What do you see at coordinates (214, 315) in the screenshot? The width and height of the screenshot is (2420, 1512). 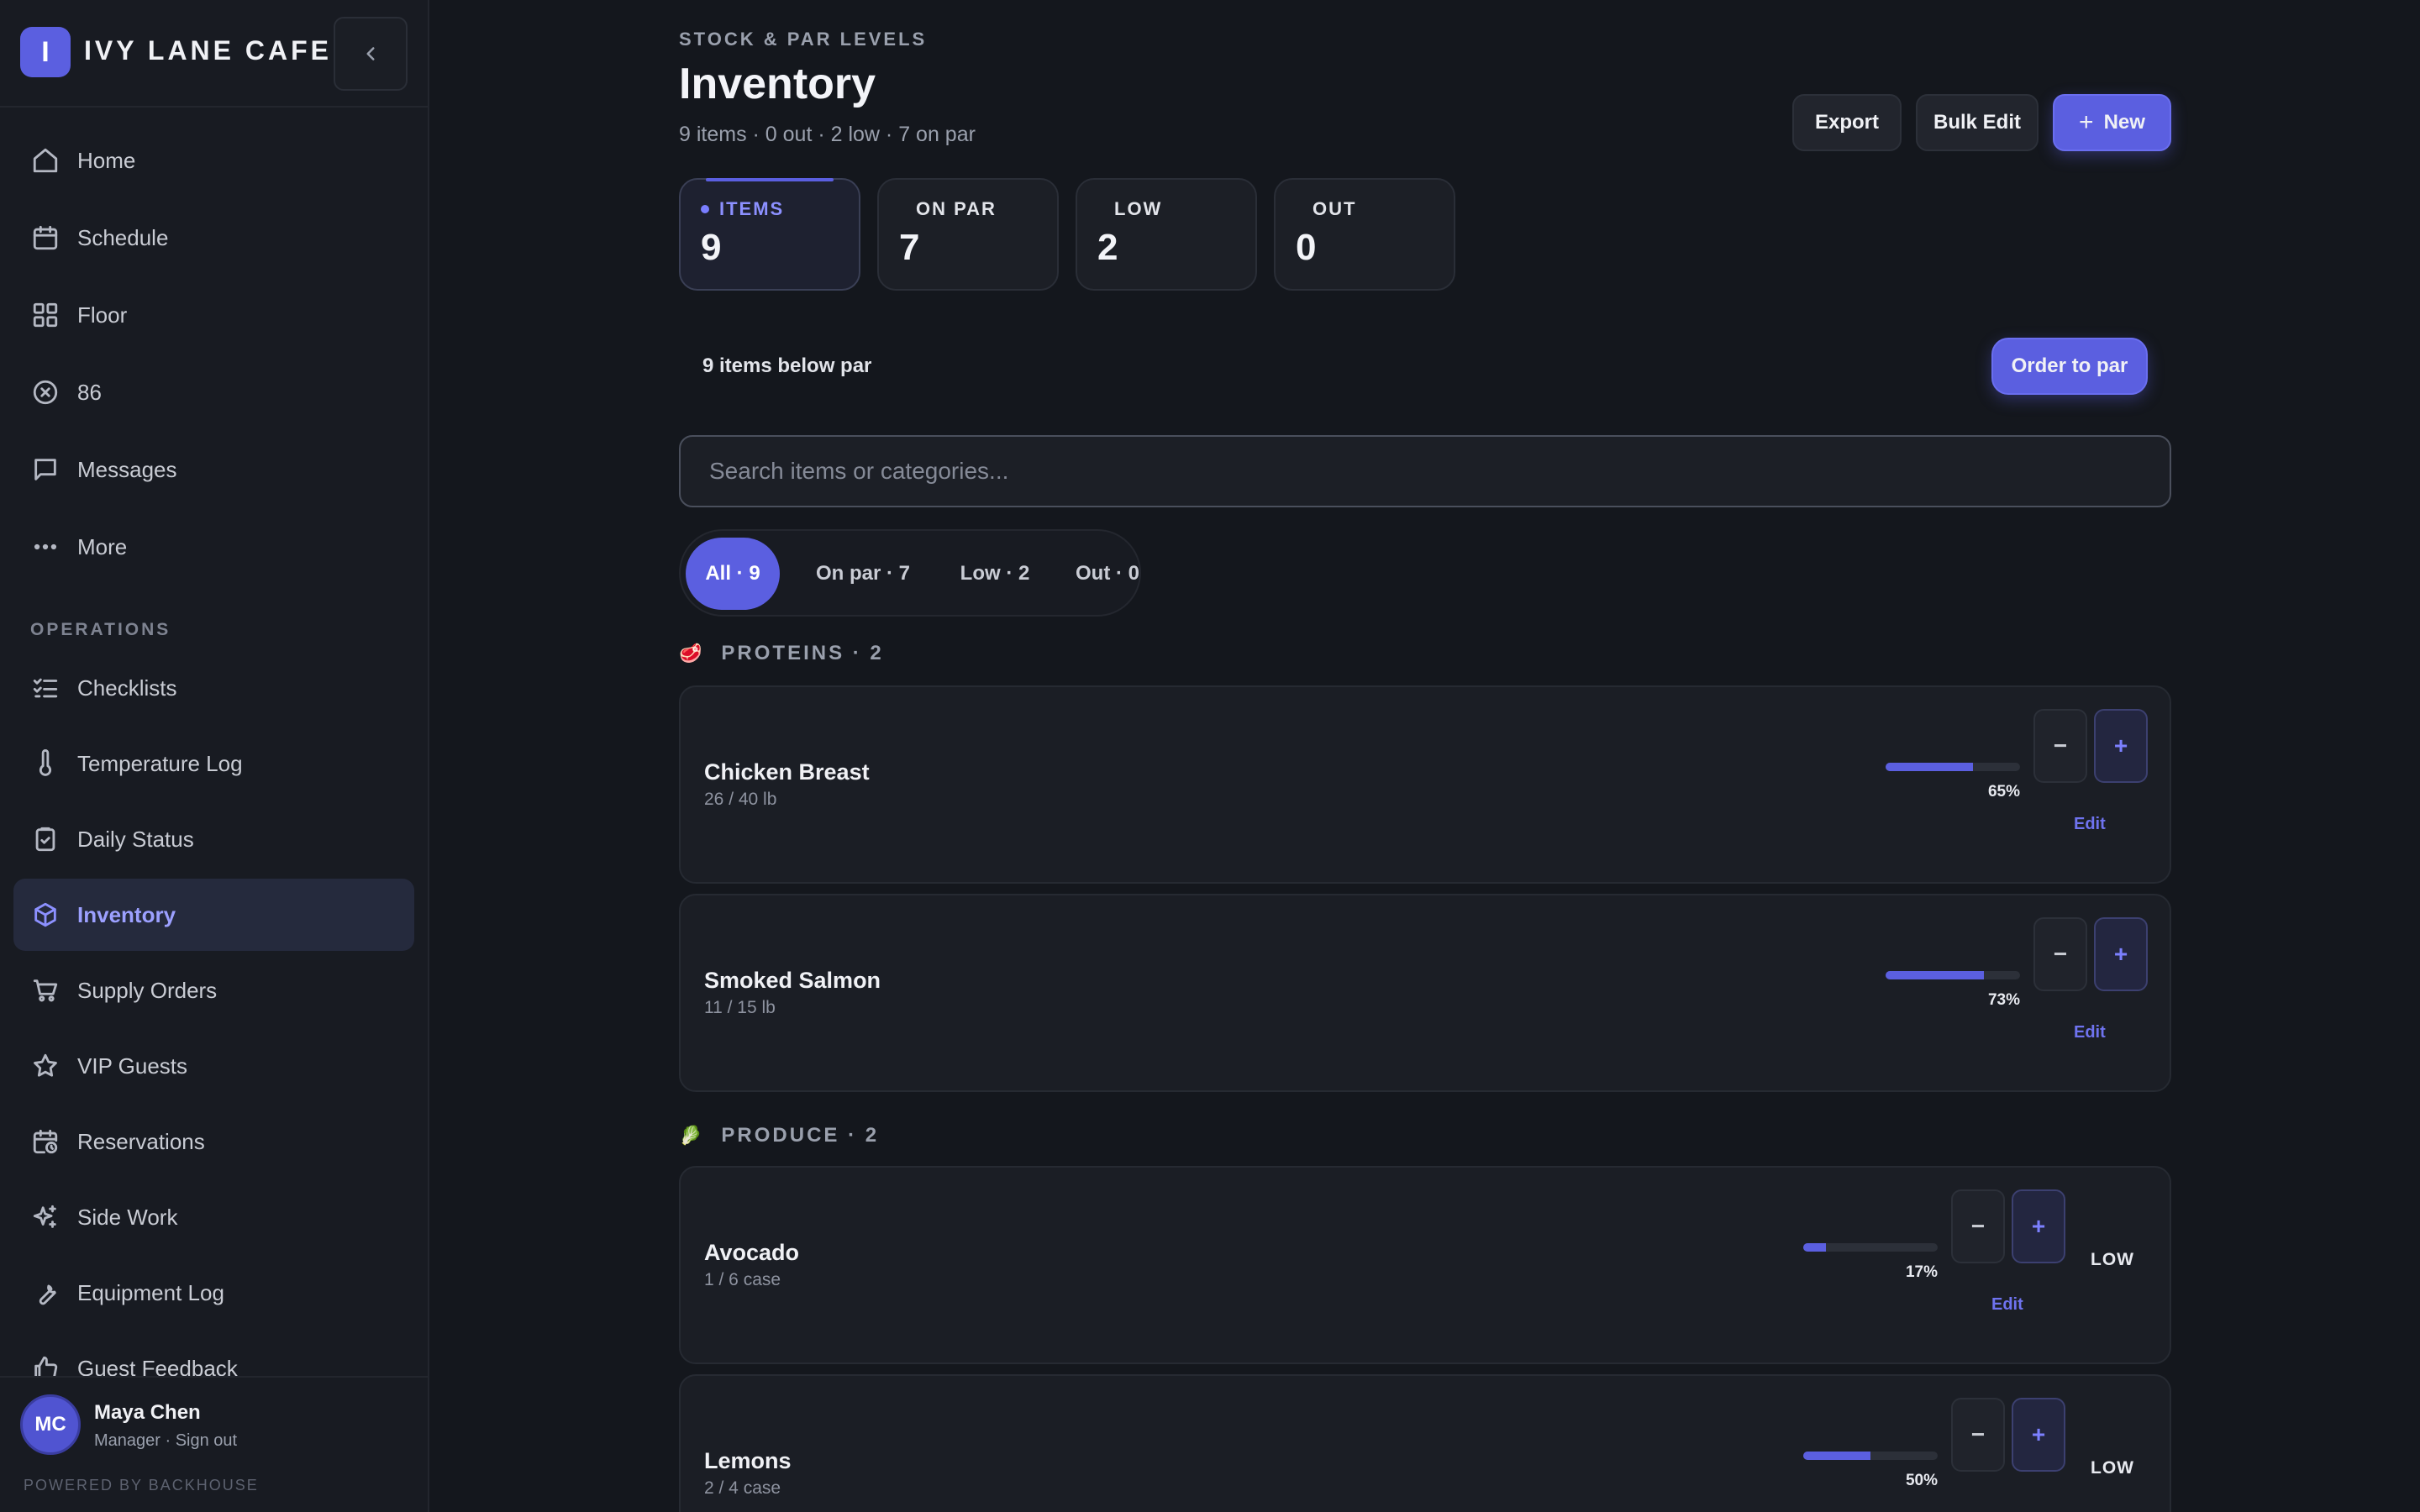 I see `sidebar-item-floor: Floor` at bounding box center [214, 315].